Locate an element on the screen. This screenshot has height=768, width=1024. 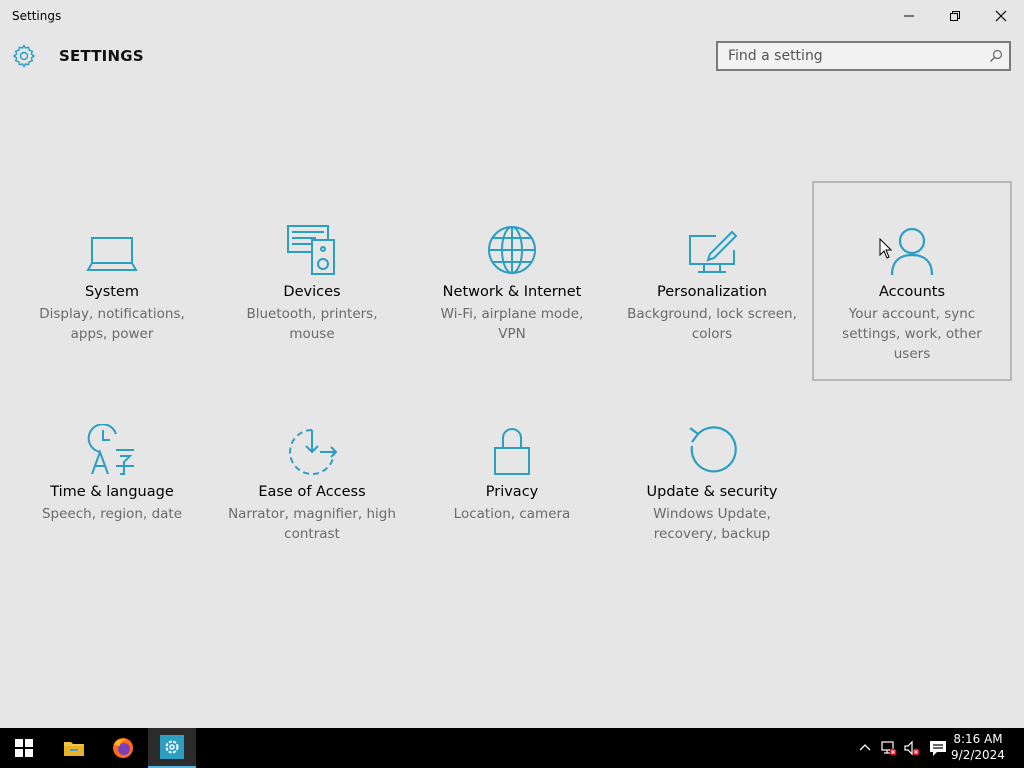
person-icon is located at coordinates (912, 251).